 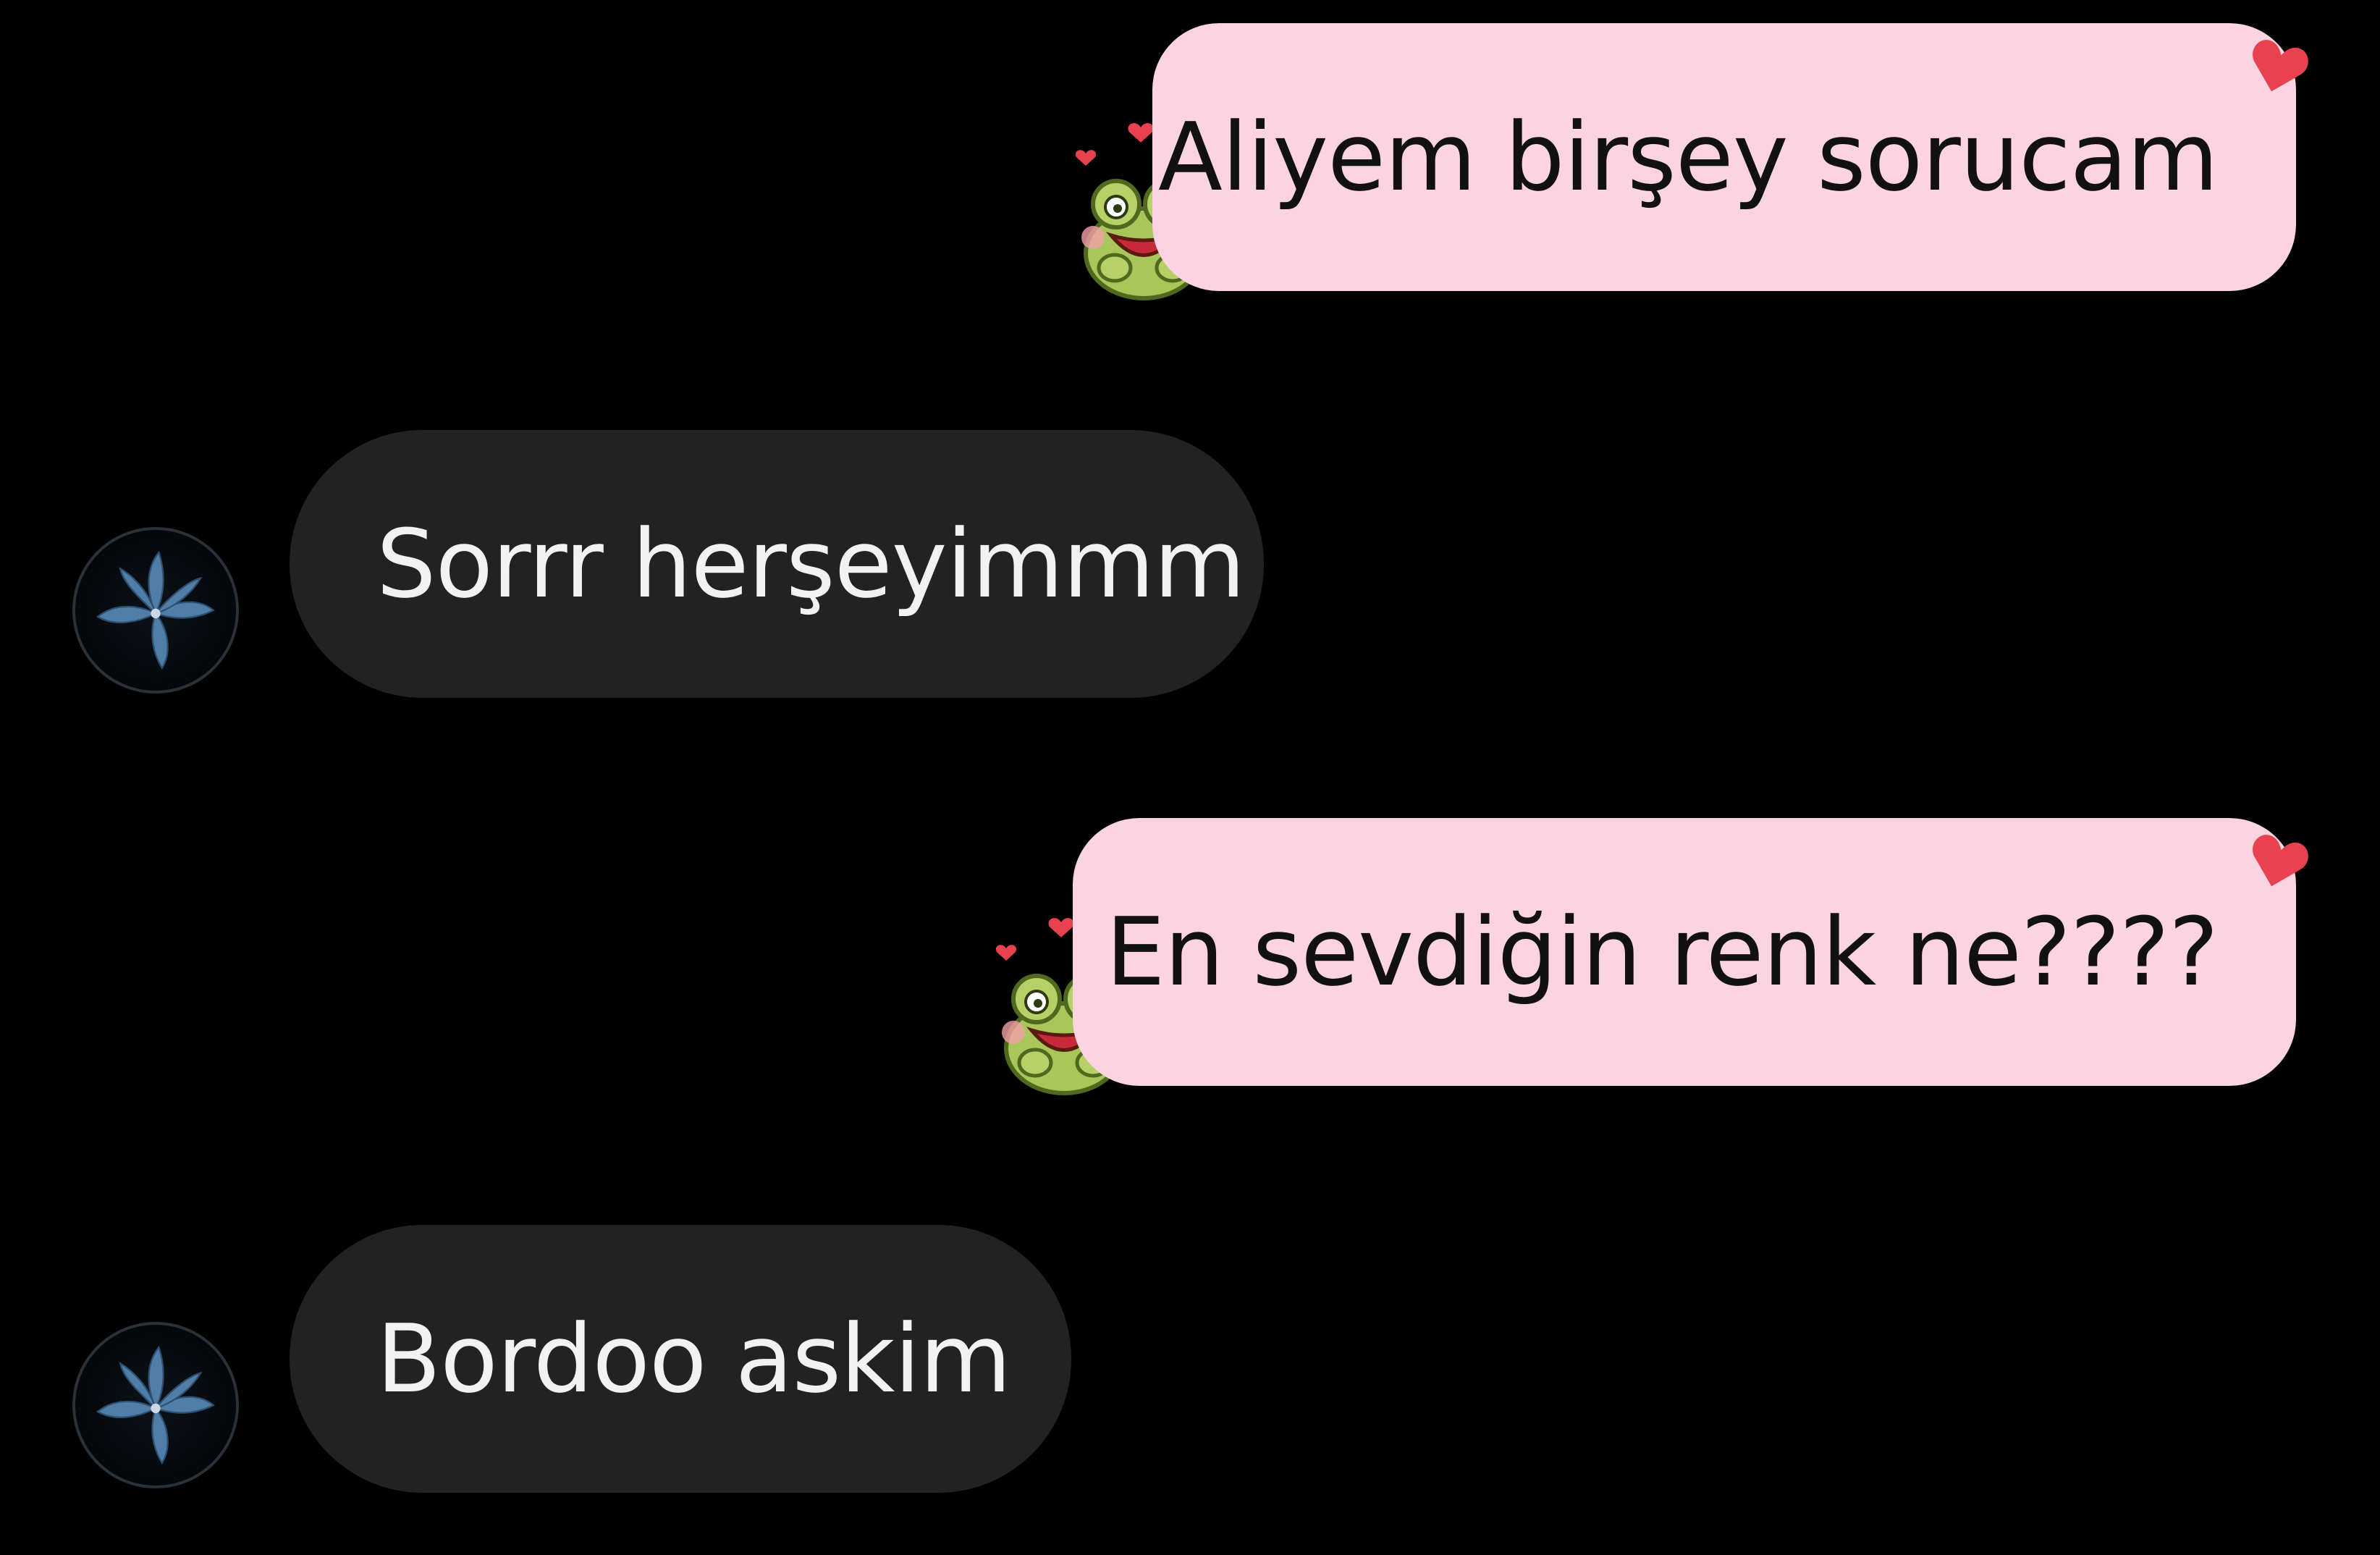 I want to click on message-bubble-incoming: Bordoo askim, so click(x=680, y=1359).